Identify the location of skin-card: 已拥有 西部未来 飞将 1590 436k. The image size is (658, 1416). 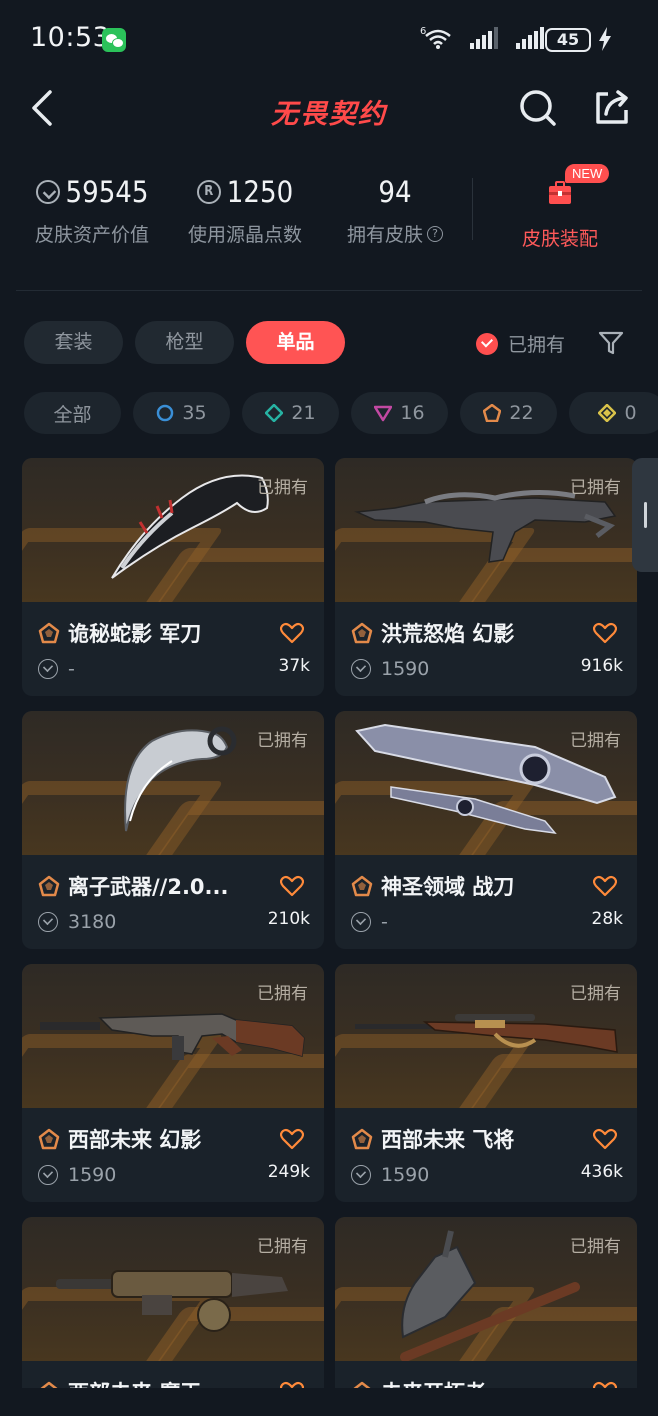
(486, 1083).